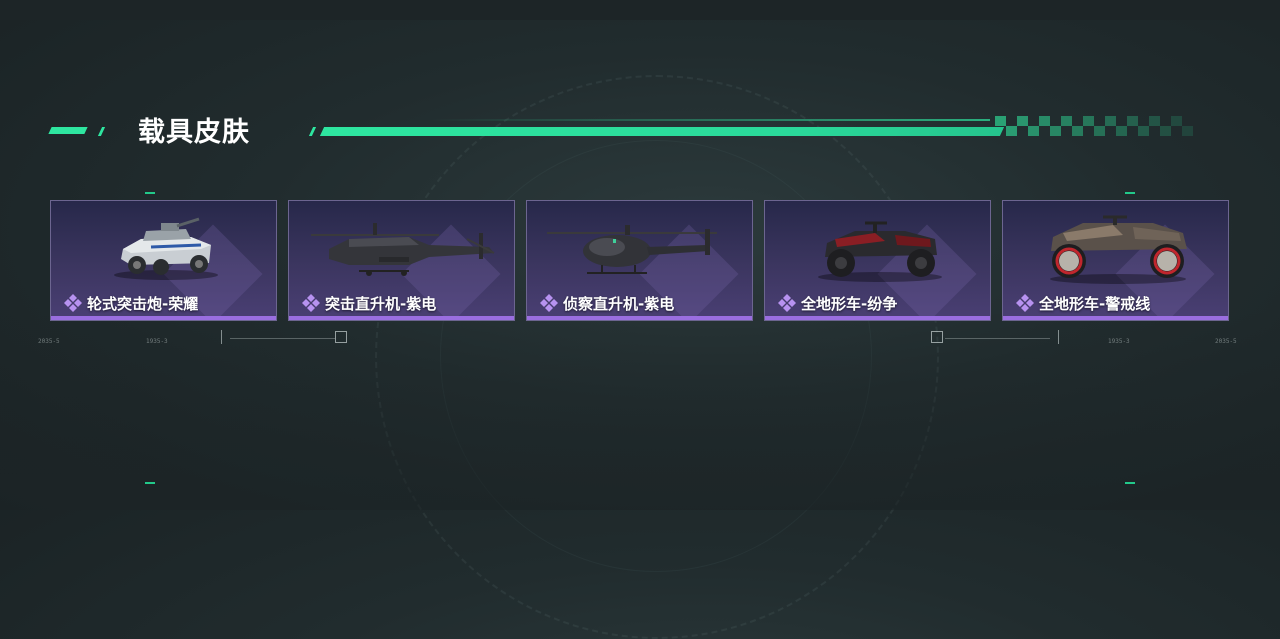  I want to click on skin-card: 全地形车-警戒线, so click(1115, 260).